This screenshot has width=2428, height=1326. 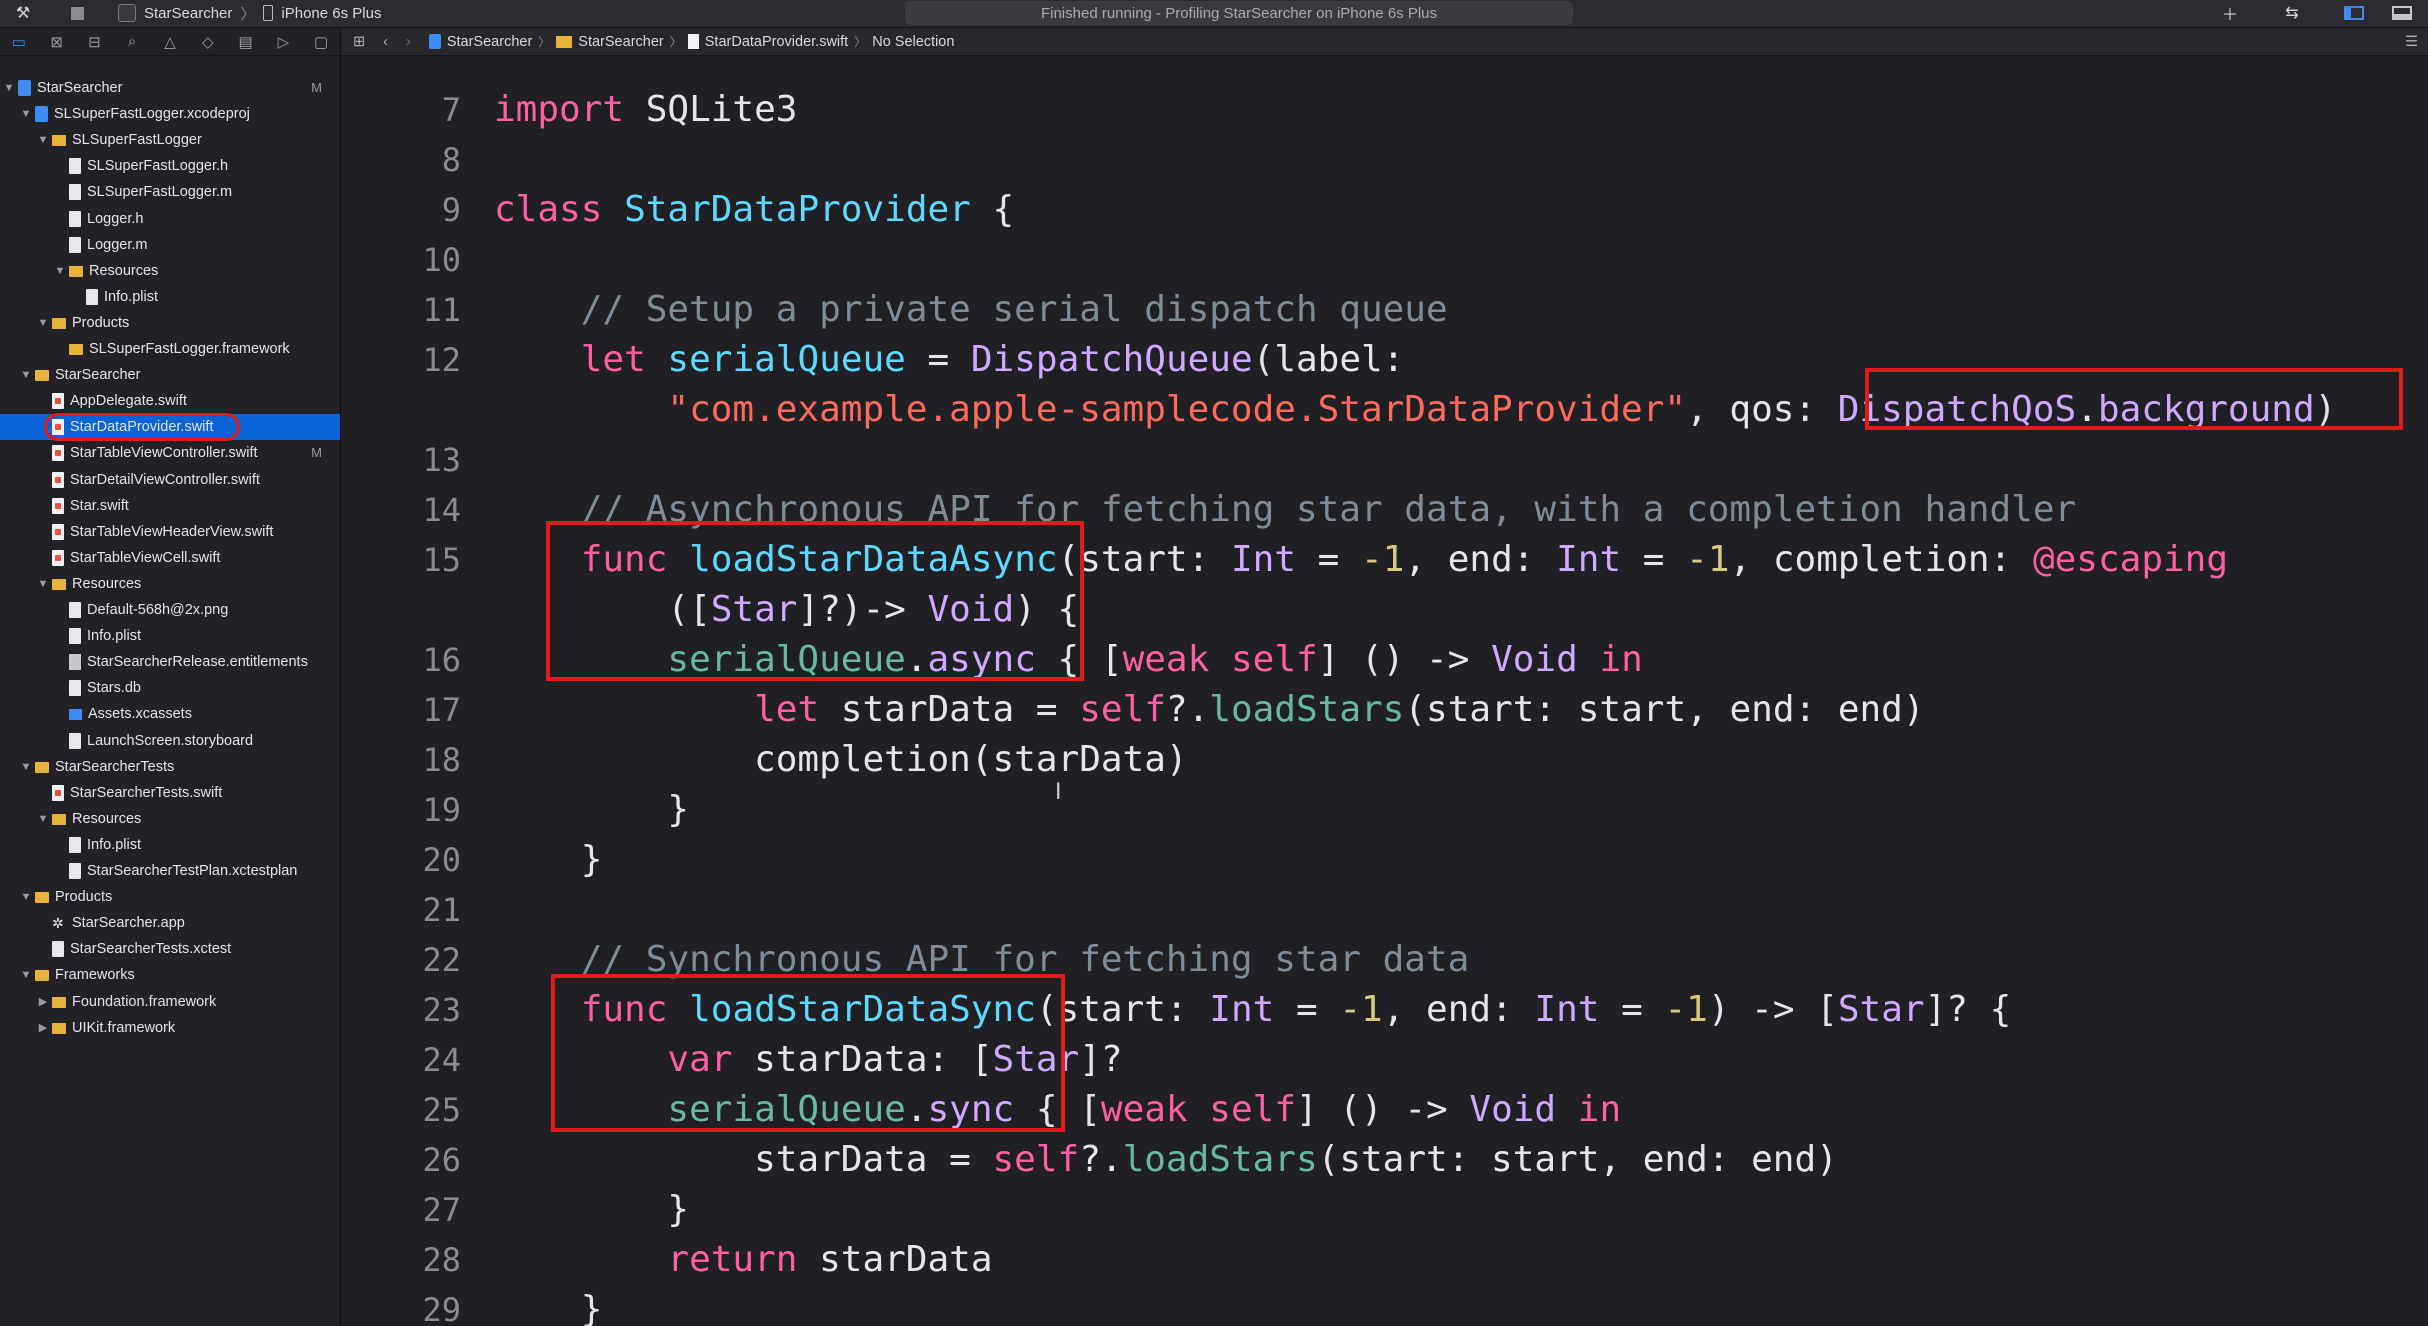 What do you see at coordinates (764, 760) in the screenshot?
I see `code-line: 18 completion(starData)` at bounding box center [764, 760].